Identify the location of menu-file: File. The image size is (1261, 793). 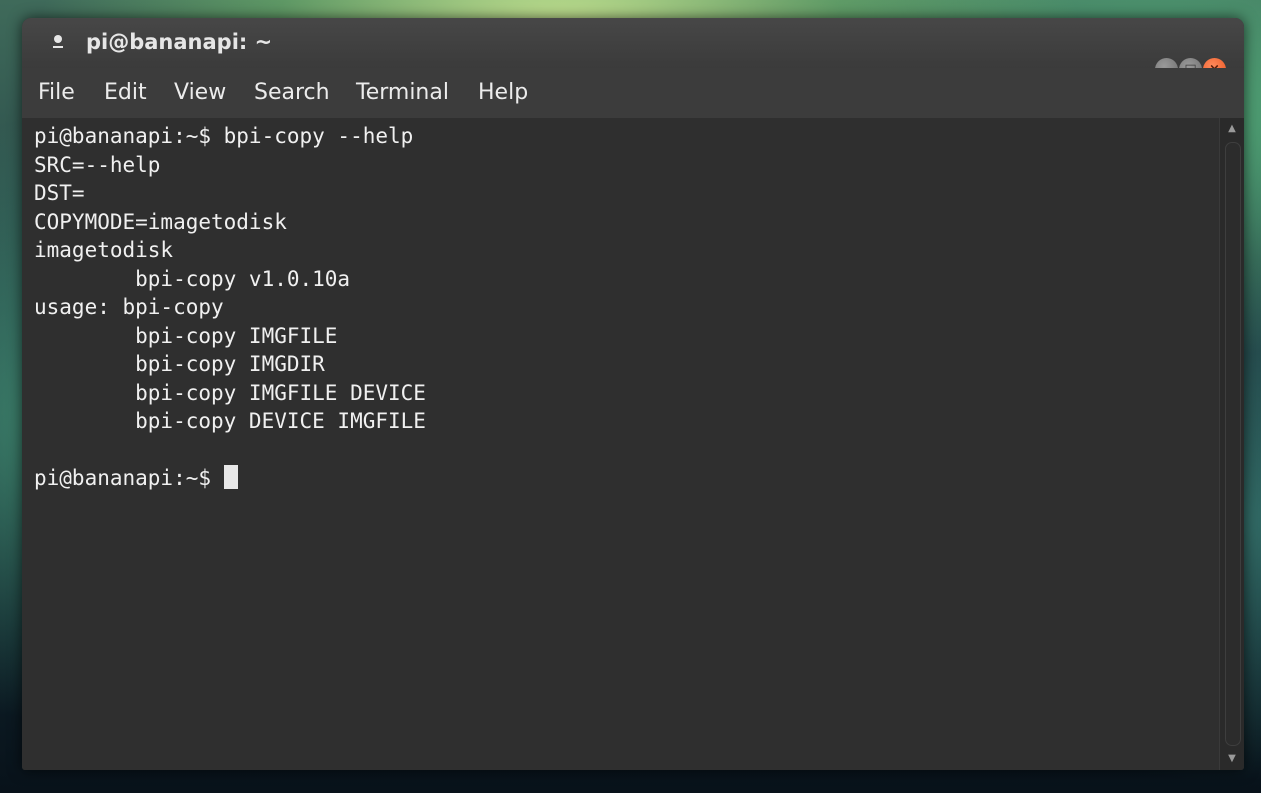
(56, 92).